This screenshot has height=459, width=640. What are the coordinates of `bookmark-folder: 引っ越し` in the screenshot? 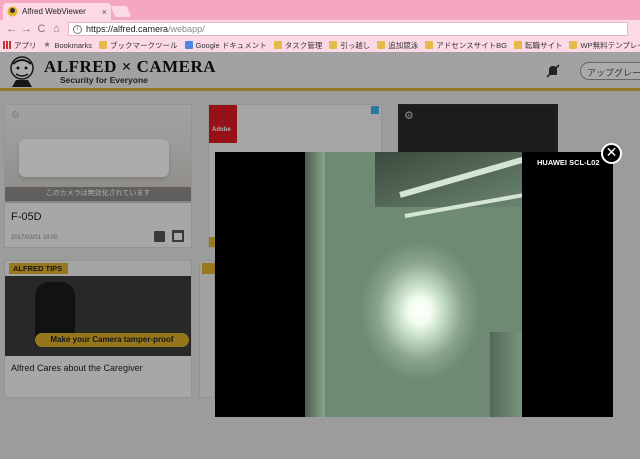 It's located at (349, 45).